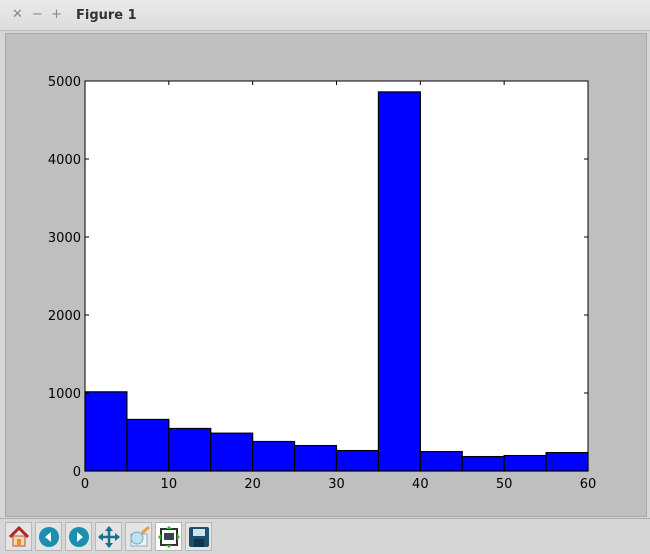 Image resolution: width=650 pixels, height=554 pixels. I want to click on home-button, so click(18, 536).